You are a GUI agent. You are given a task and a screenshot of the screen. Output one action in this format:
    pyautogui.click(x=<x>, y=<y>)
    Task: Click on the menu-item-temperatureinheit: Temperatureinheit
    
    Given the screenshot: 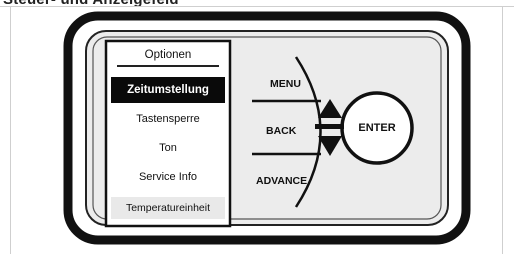 What is the action you would take?
    pyautogui.click(x=168, y=208)
    